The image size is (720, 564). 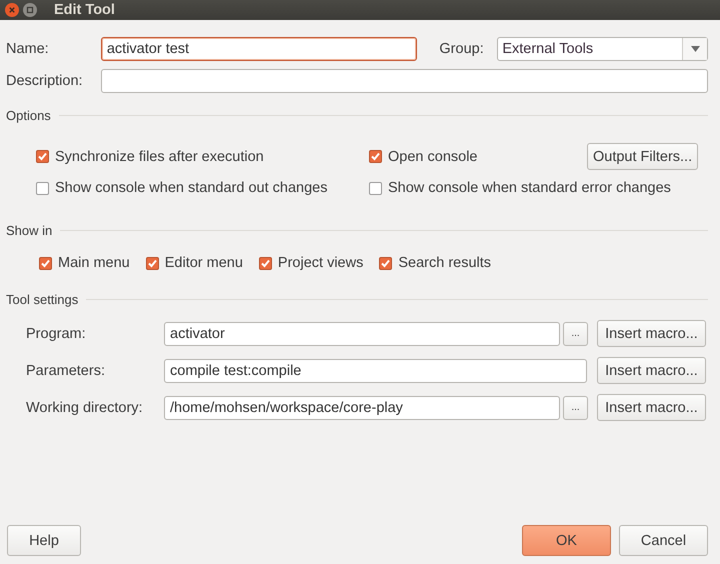 What do you see at coordinates (29, 230) in the screenshot?
I see `section-title: Show in` at bounding box center [29, 230].